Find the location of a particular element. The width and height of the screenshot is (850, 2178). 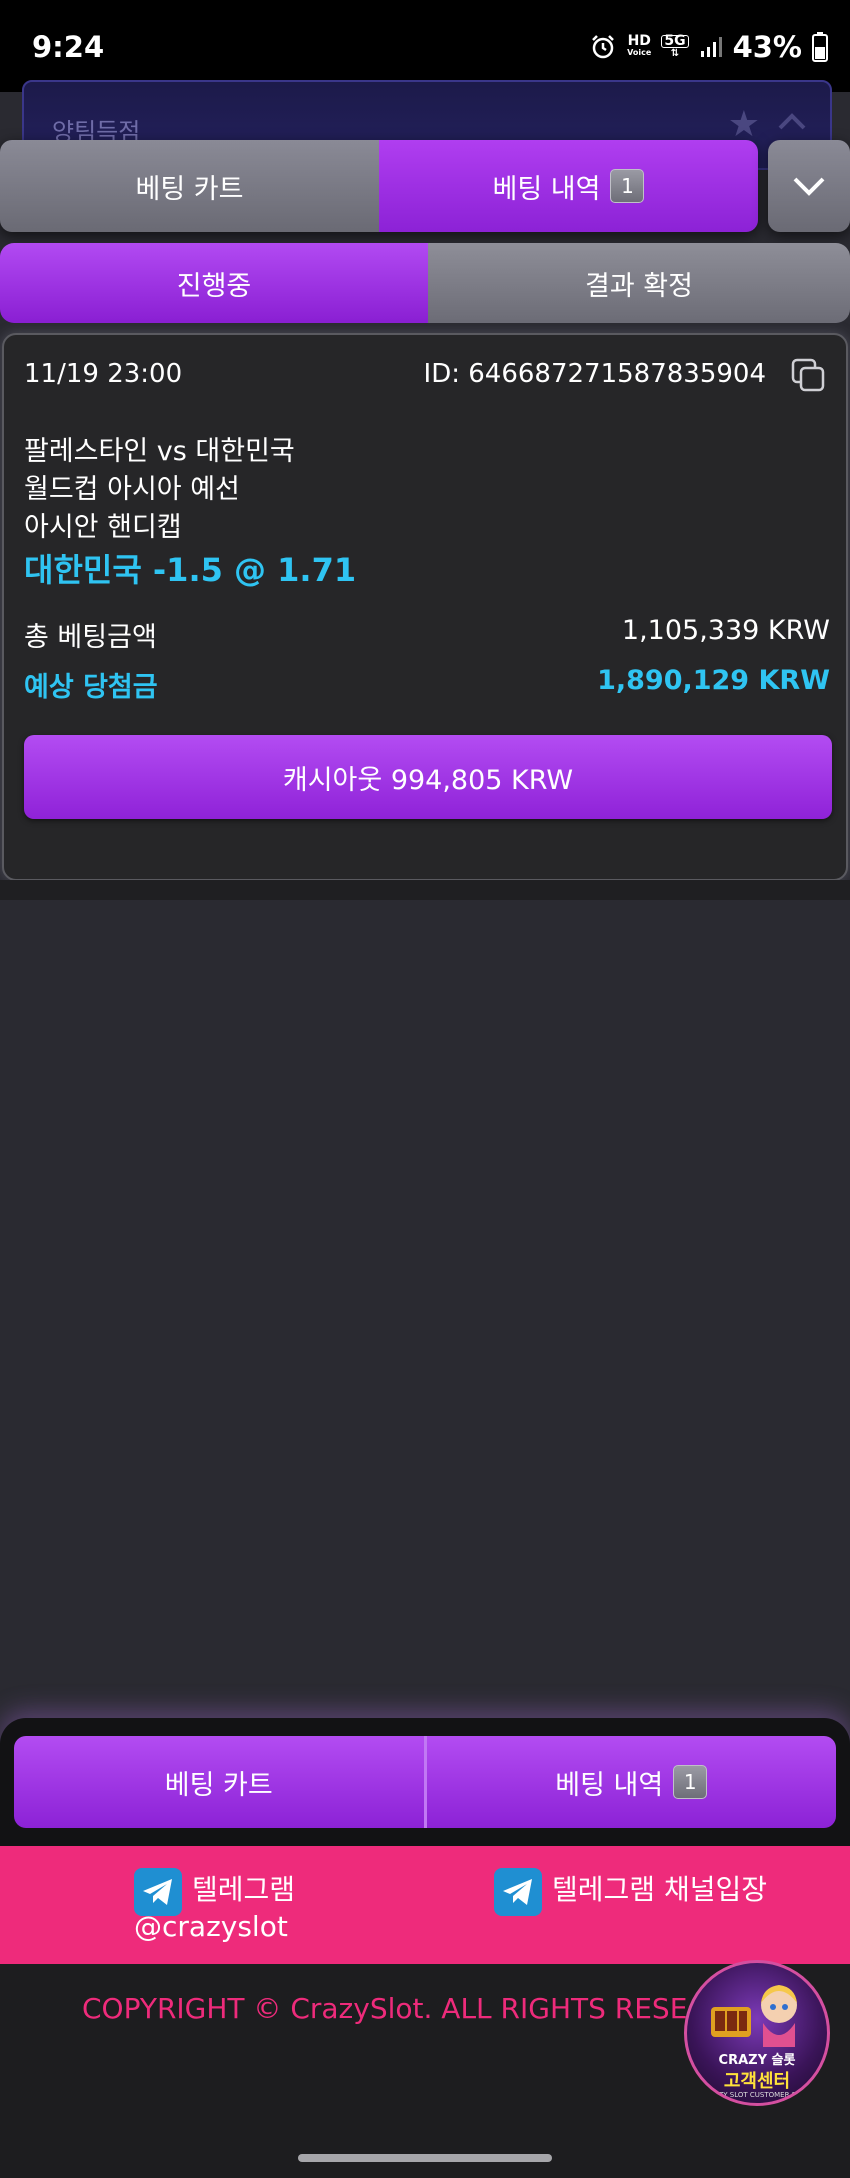

bet-status-tabs: 진행중 결과 확정 is located at coordinates (425, 283).